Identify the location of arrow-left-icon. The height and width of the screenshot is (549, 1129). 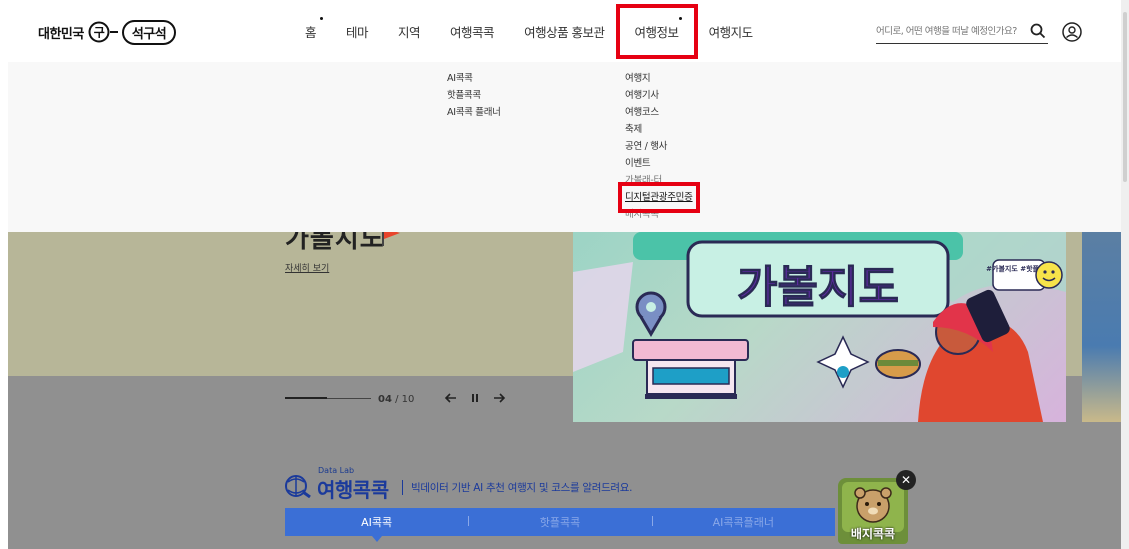
(451, 398).